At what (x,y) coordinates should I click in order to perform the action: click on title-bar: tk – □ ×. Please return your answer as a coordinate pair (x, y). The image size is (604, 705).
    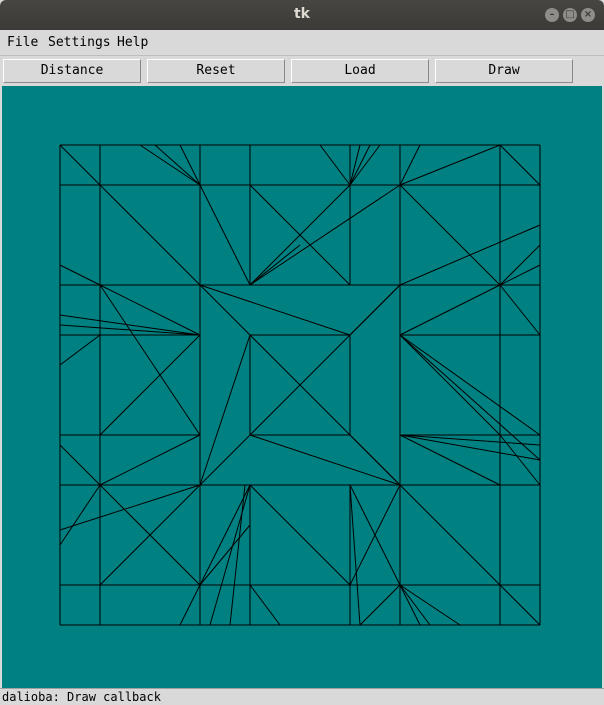
    Looking at the image, I should click on (302, 15).